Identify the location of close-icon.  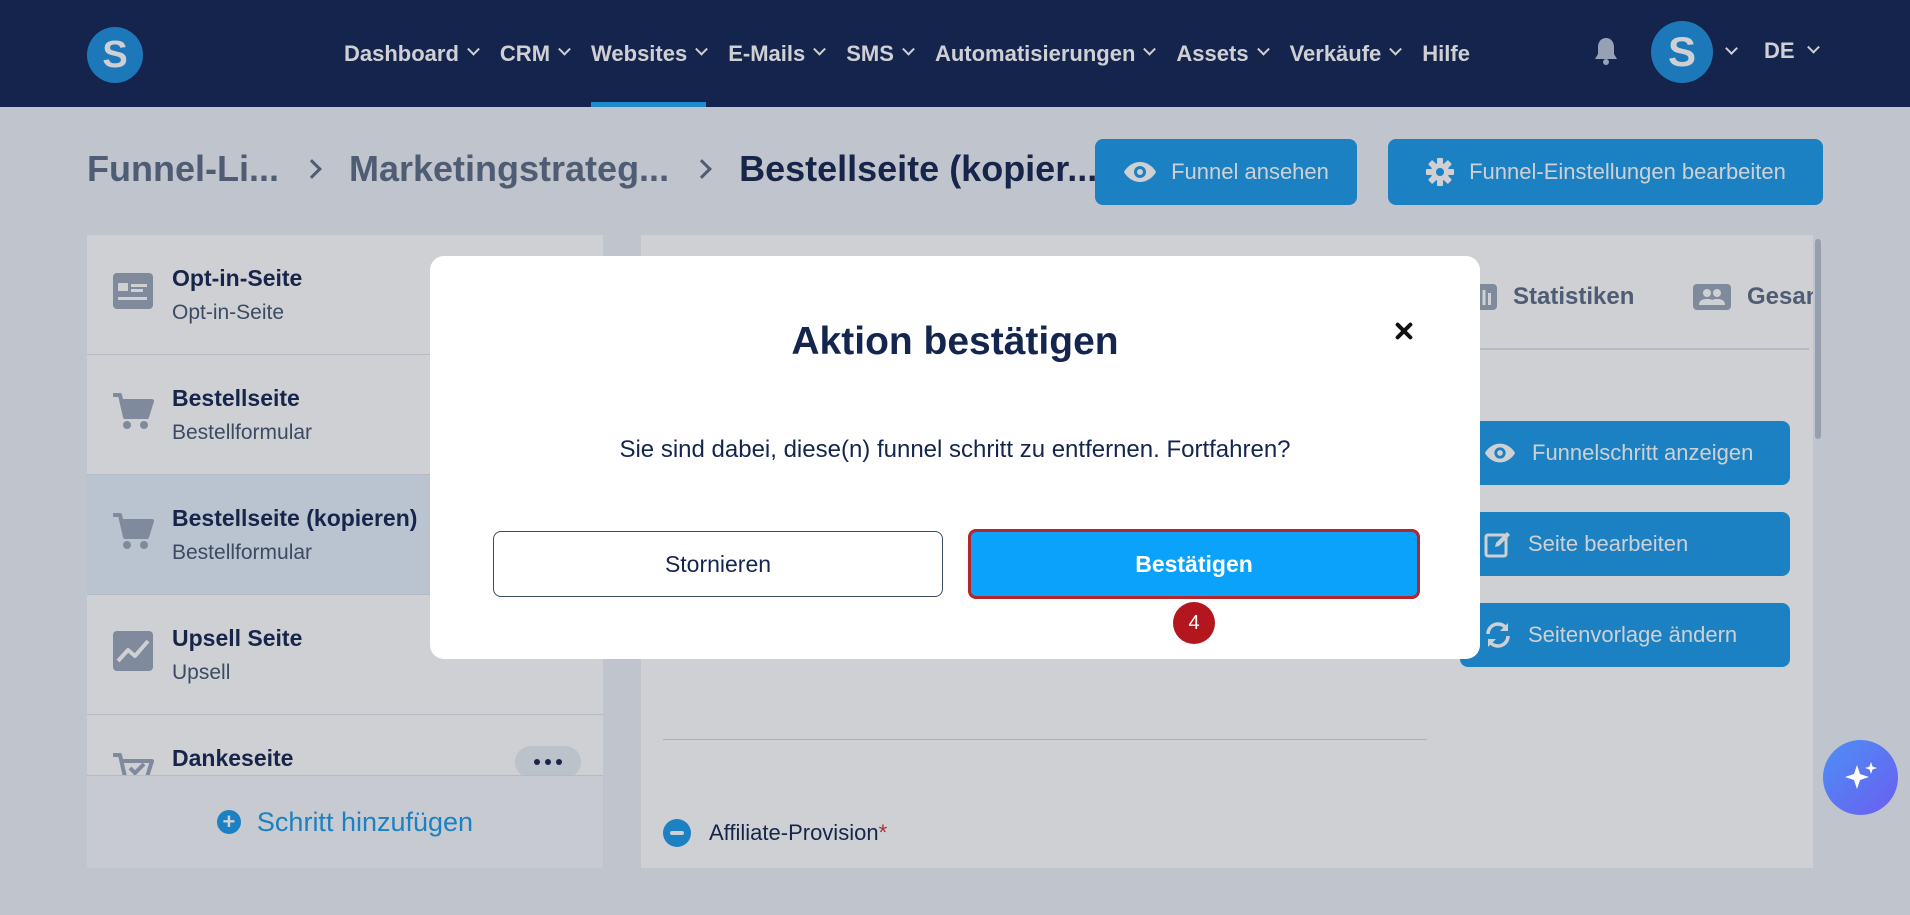
(1404, 332).